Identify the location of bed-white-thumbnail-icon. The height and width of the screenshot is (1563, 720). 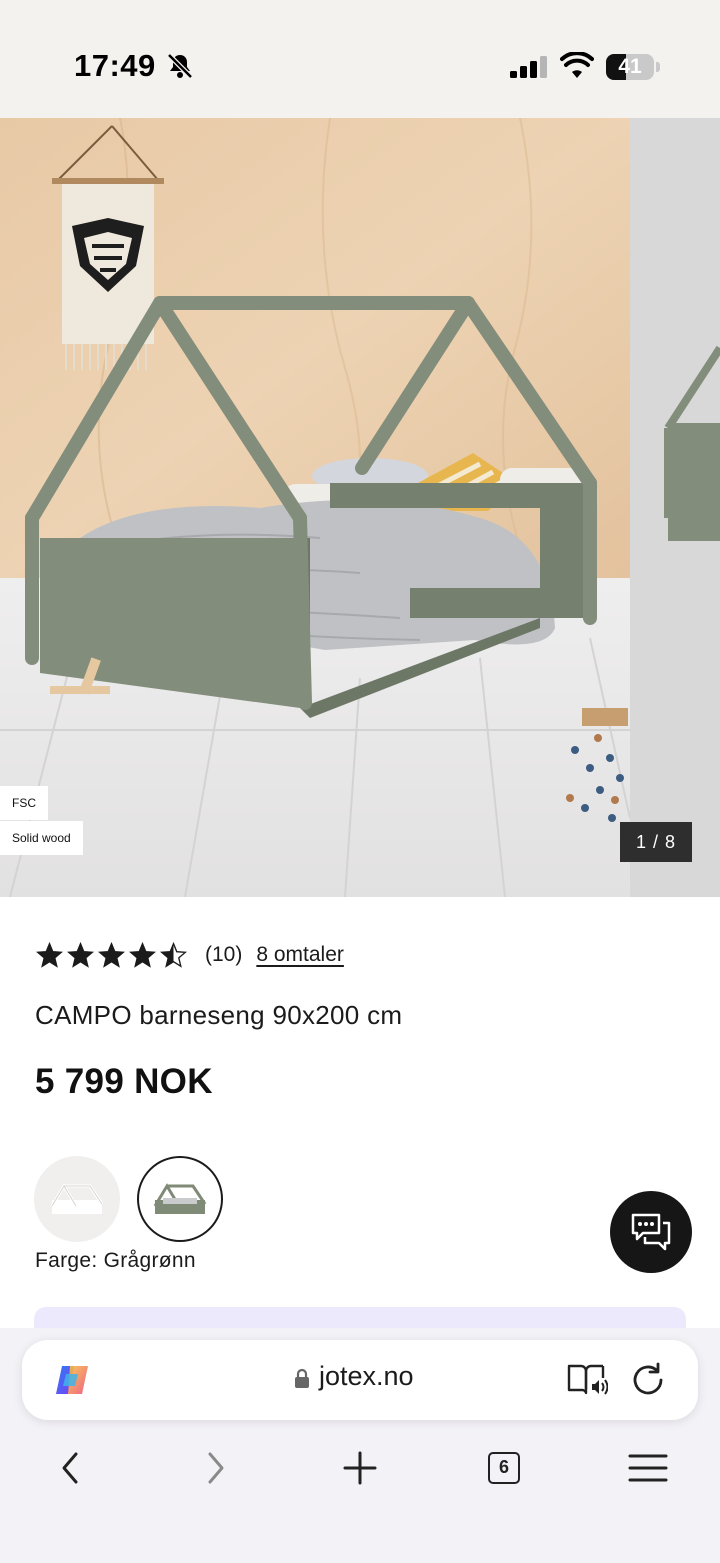
(77, 1198).